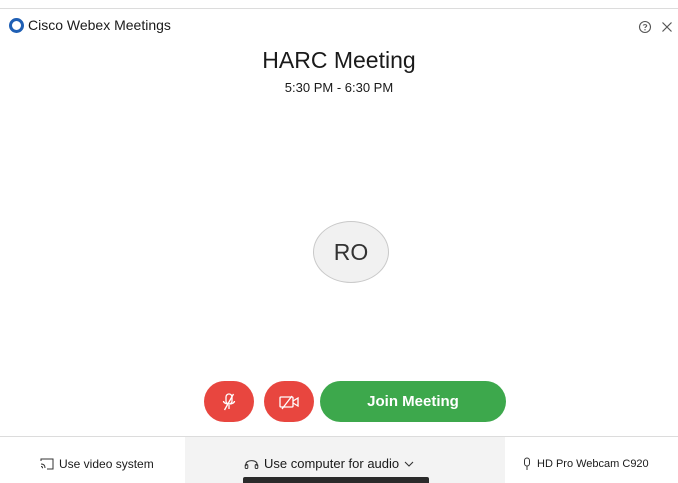 The width and height of the screenshot is (678, 483). What do you see at coordinates (645, 27) in the screenshot?
I see `help-icon` at bounding box center [645, 27].